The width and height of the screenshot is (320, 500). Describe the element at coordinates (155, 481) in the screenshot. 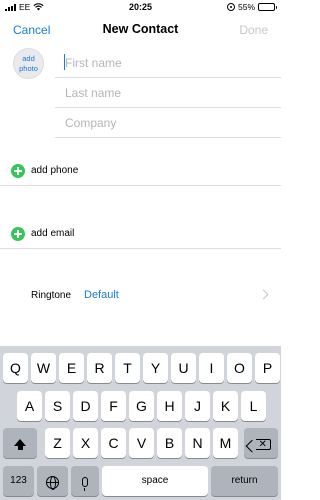

I see `space-key: space` at that location.